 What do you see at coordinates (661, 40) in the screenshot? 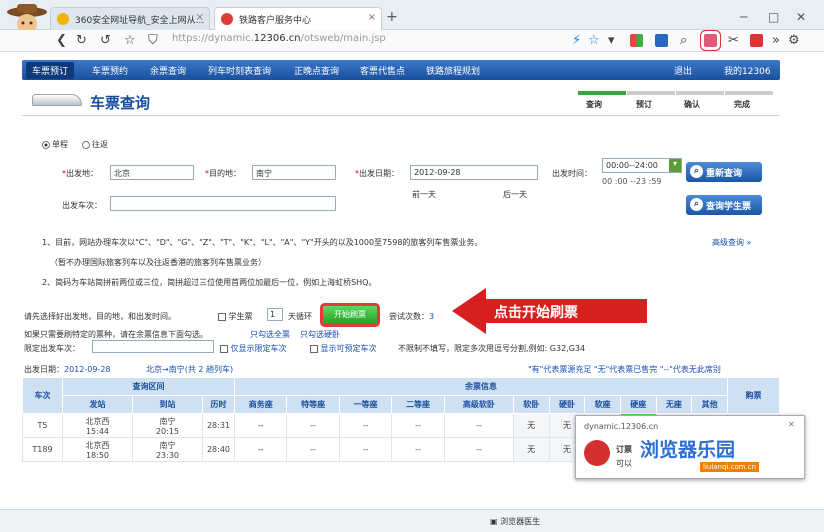
I see `reader-icon` at bounding box center [661, 40].